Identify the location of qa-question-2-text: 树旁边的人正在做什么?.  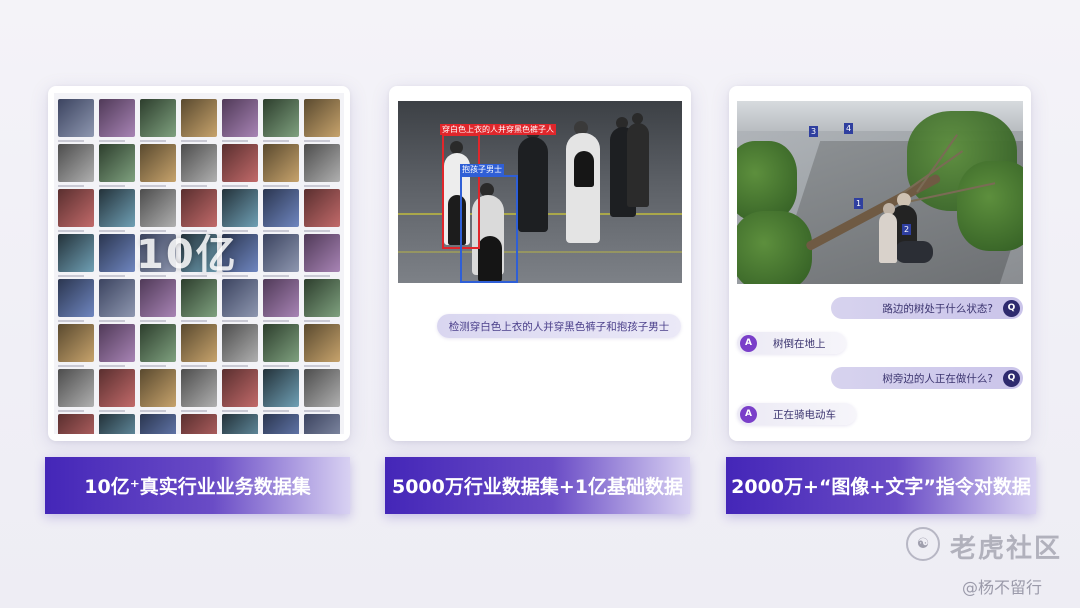
(937, 378).